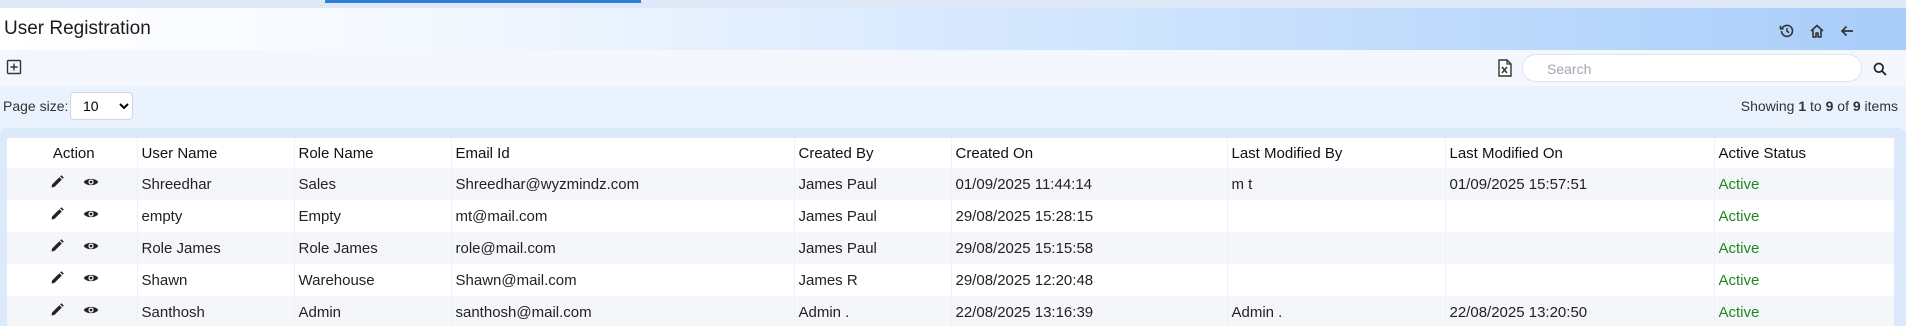  I want to click on created-on-cell: 29/08/2025 12:20:48, so click(1089, 280).